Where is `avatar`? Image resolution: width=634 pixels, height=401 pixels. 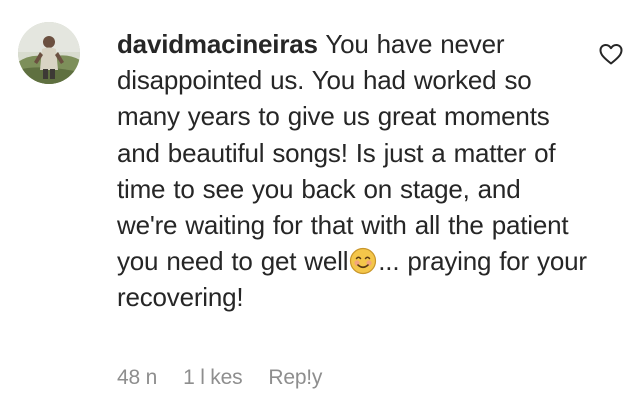
avatar is located at coordinates (49, 53).